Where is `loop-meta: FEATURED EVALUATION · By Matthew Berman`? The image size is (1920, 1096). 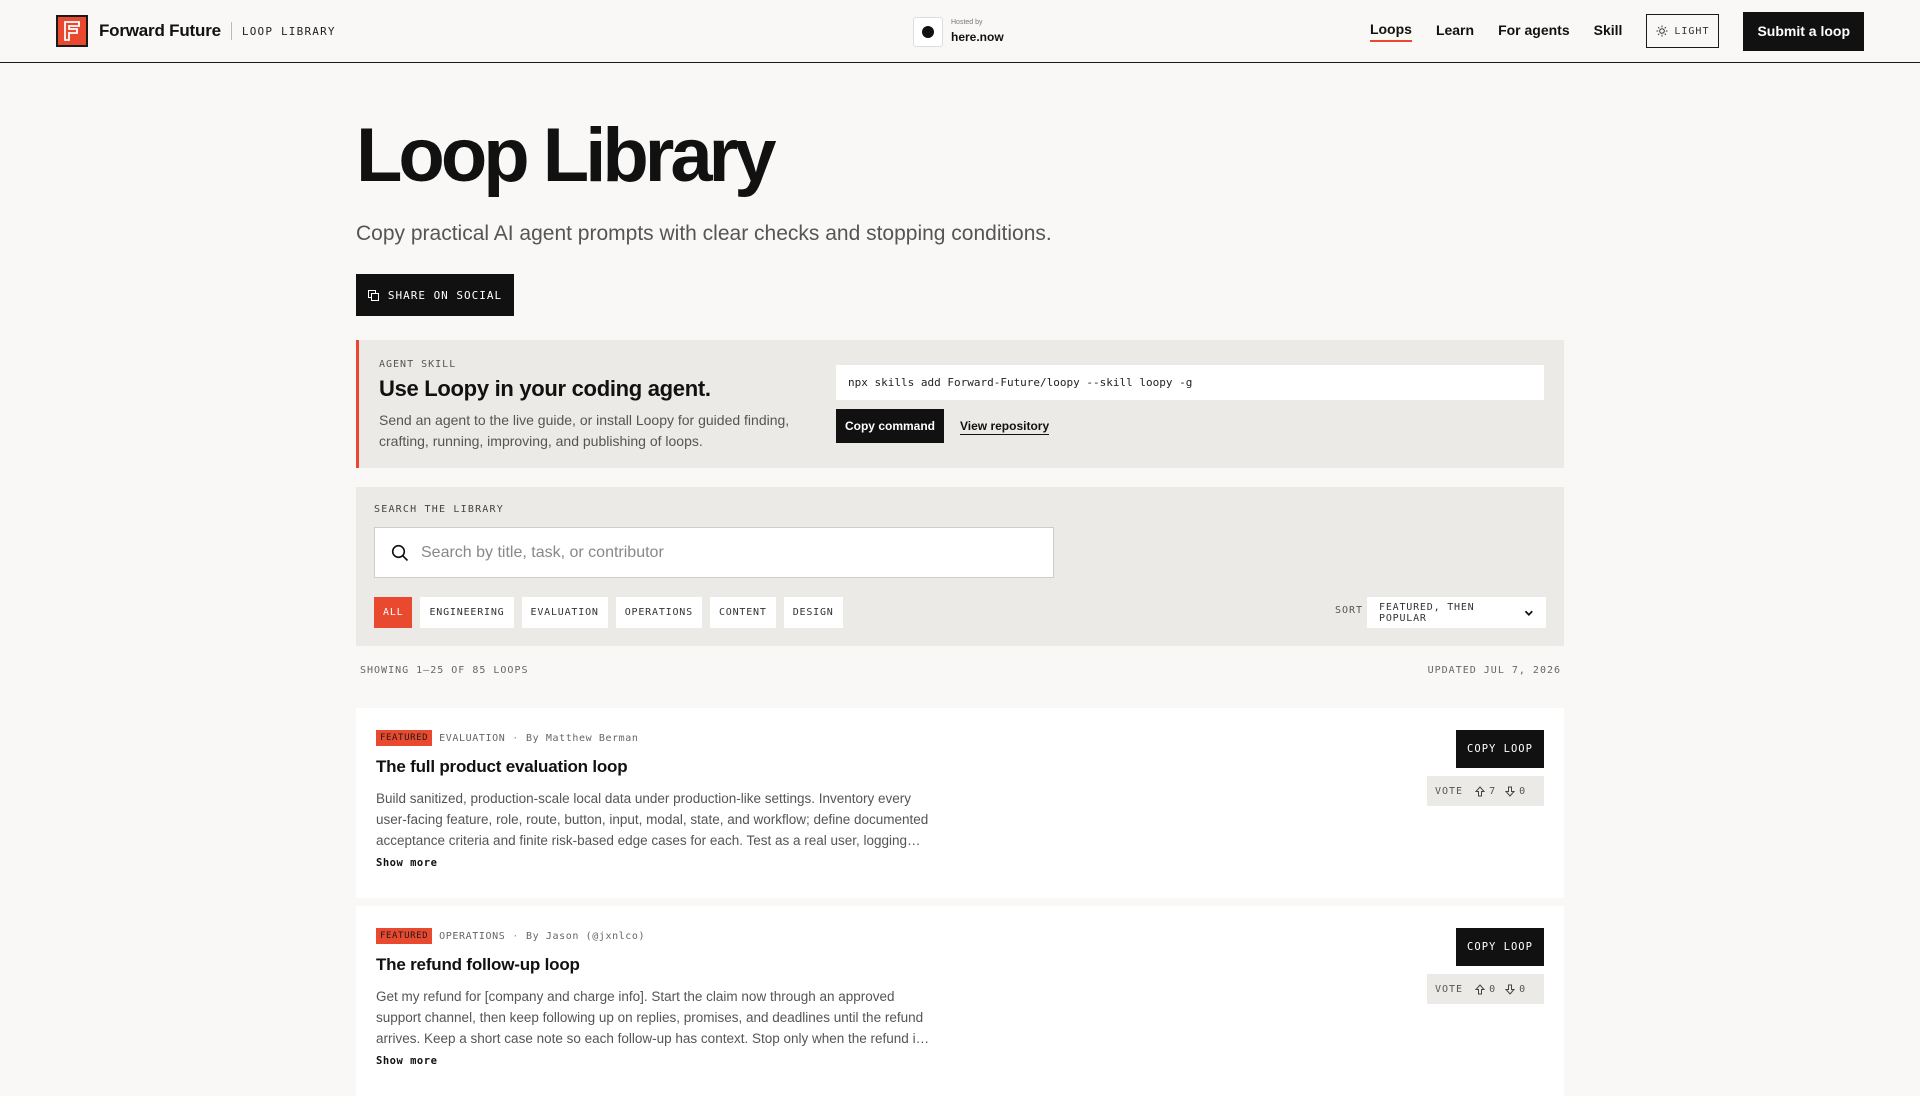
loop-meta: FEATURED EVALUATION · By Matthew Berman is located at coordinates (507, 738).